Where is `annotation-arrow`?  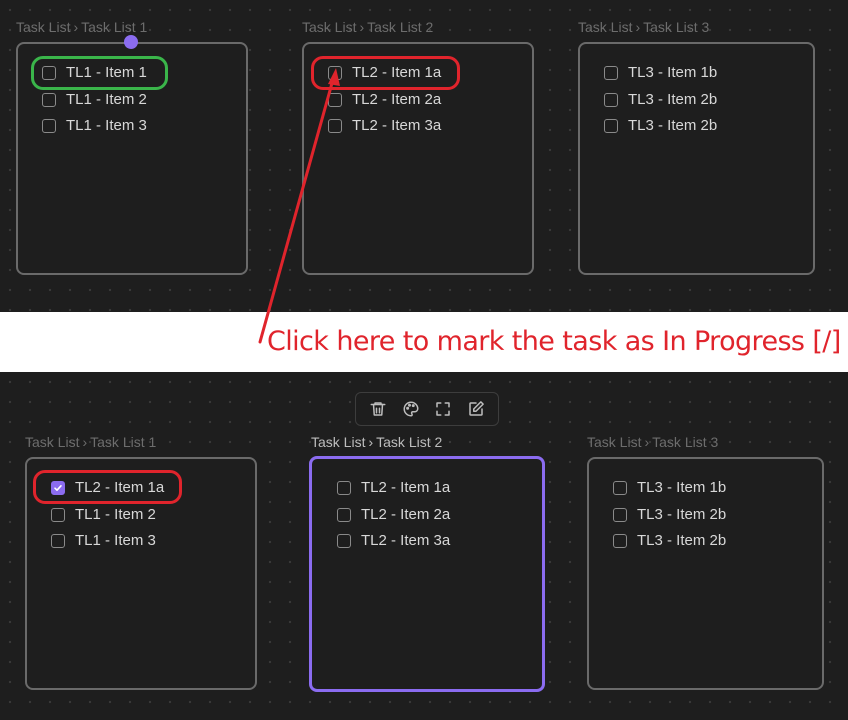 annotation-arrow is located at coordinates (299, 206).